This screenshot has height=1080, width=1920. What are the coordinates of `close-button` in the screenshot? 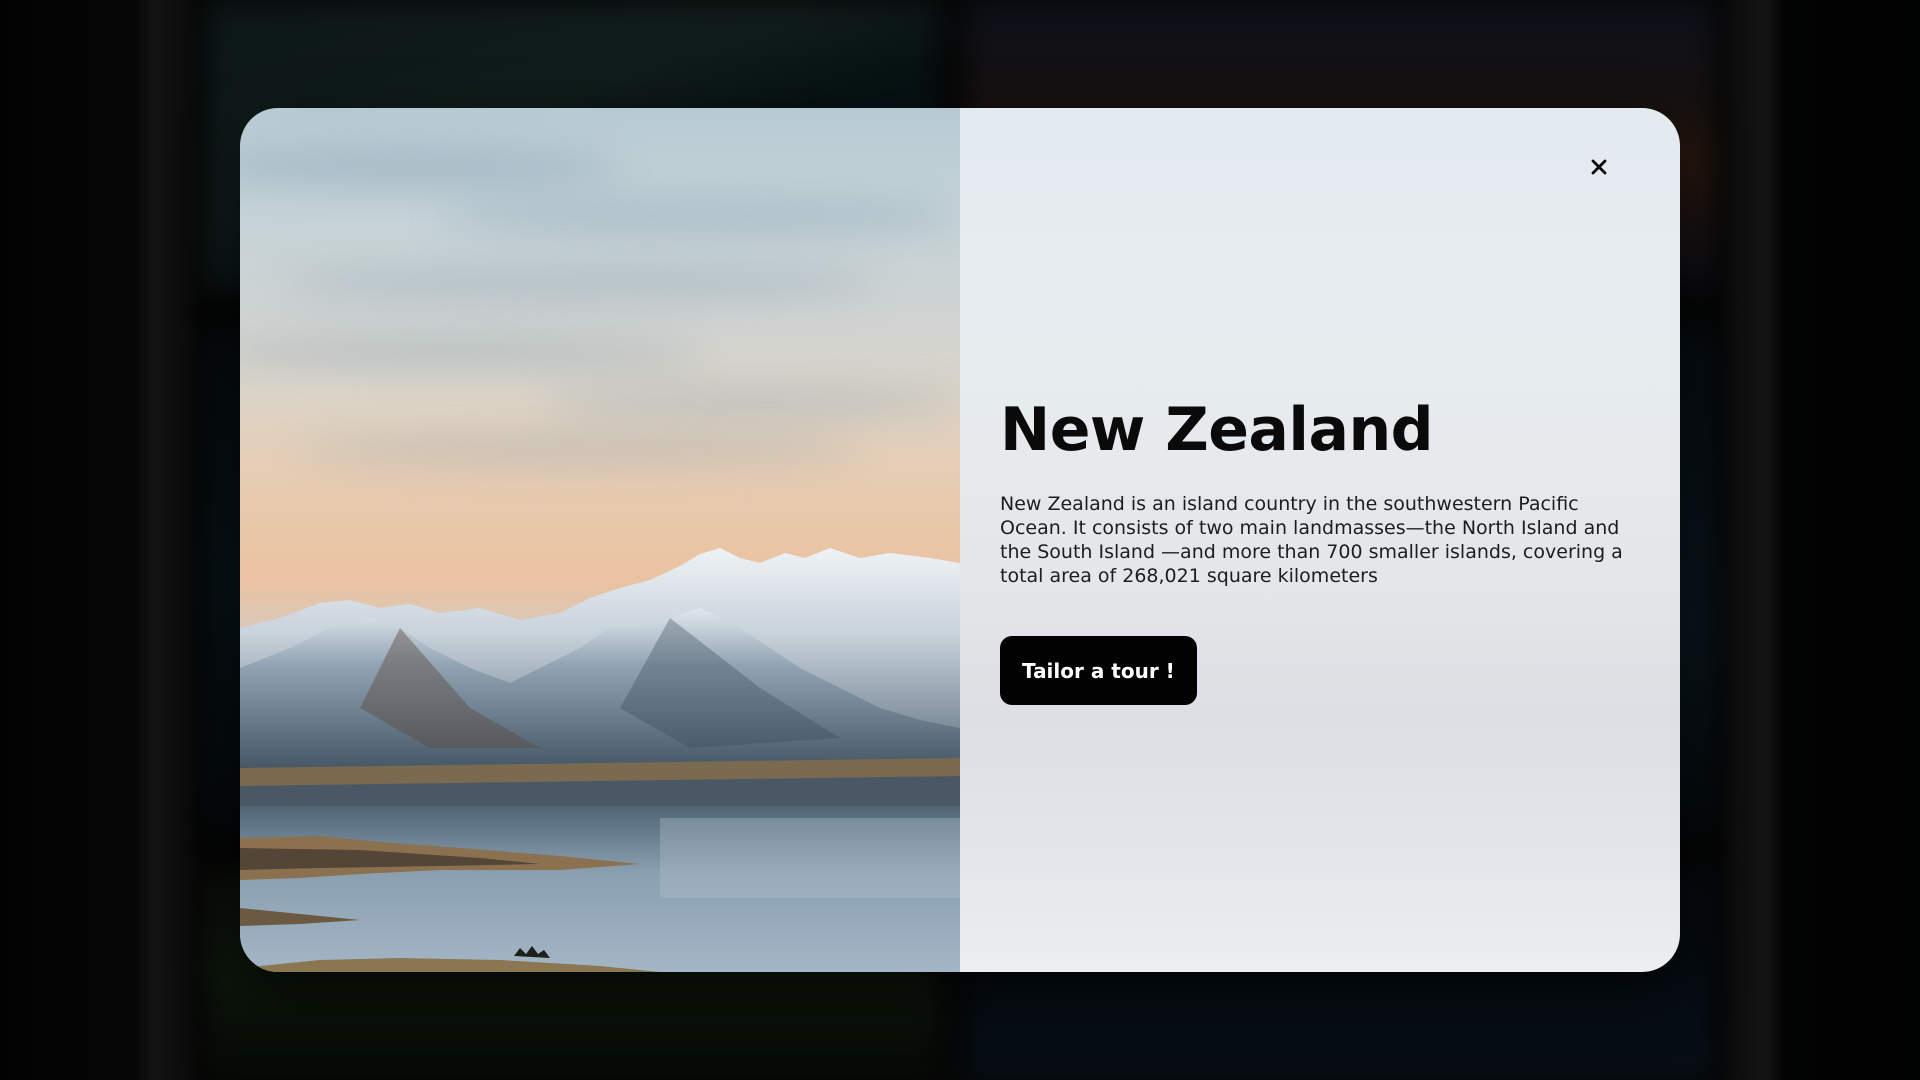 It's located at (1599, 167).